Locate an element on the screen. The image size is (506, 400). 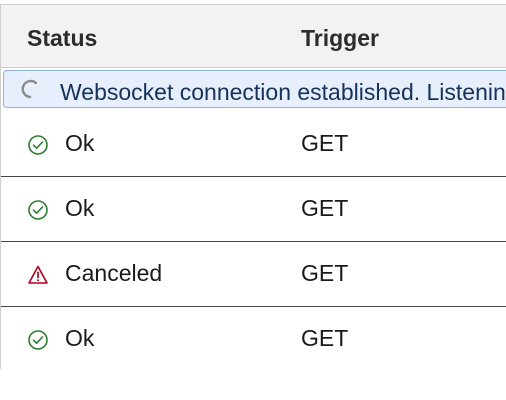
status-label: Canceled is located at coordinates (114, 273).